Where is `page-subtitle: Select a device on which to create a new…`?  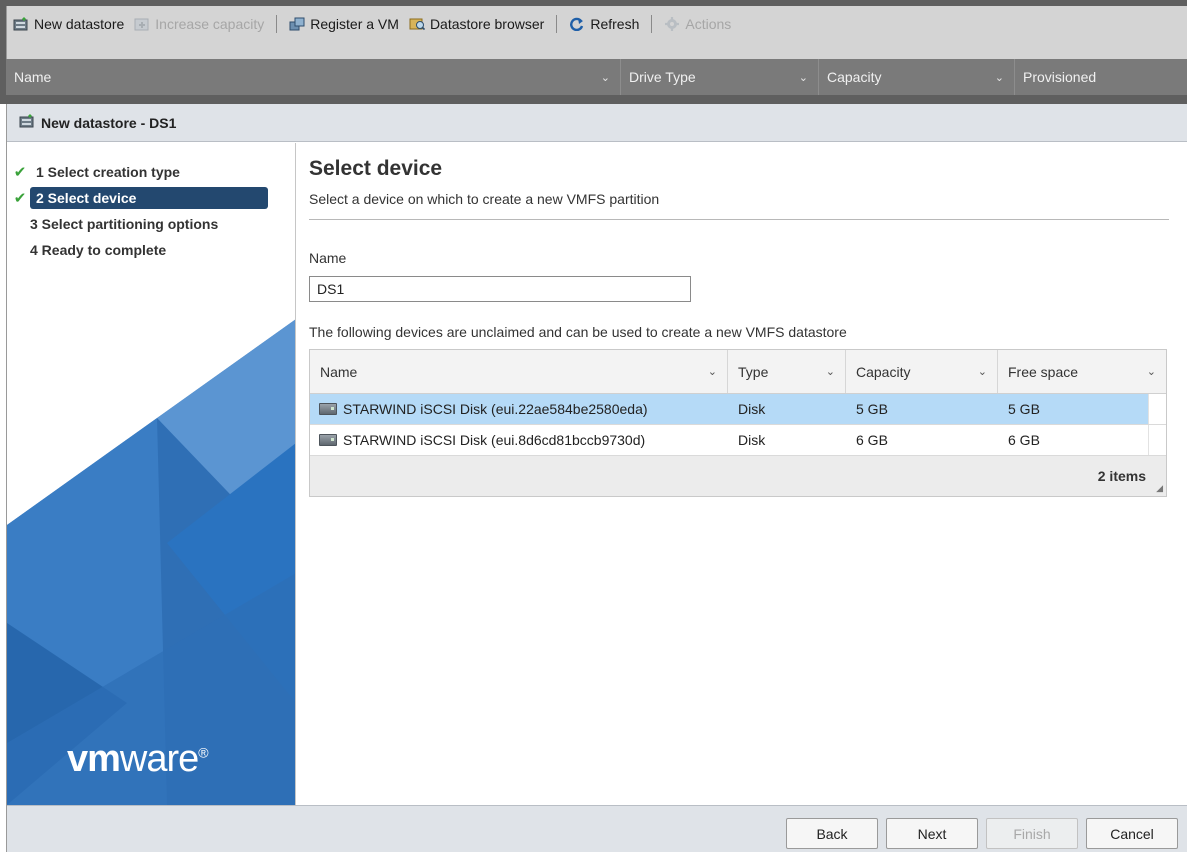
page-subtitle: Select a device on which to create a new… is located at coordinates (739, 205).